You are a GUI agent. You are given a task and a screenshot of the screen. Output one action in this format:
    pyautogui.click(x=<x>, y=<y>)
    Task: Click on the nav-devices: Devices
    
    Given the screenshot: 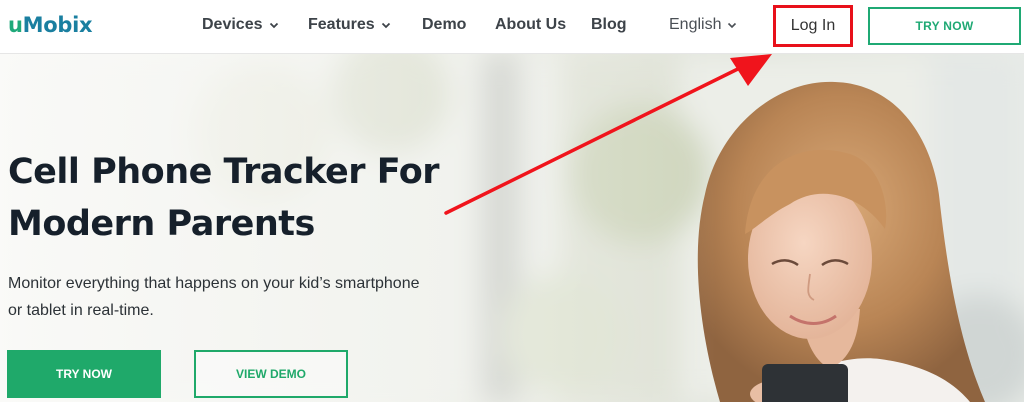 What is the action you would take?
    pyautogui.click(x=240, y=25)
    